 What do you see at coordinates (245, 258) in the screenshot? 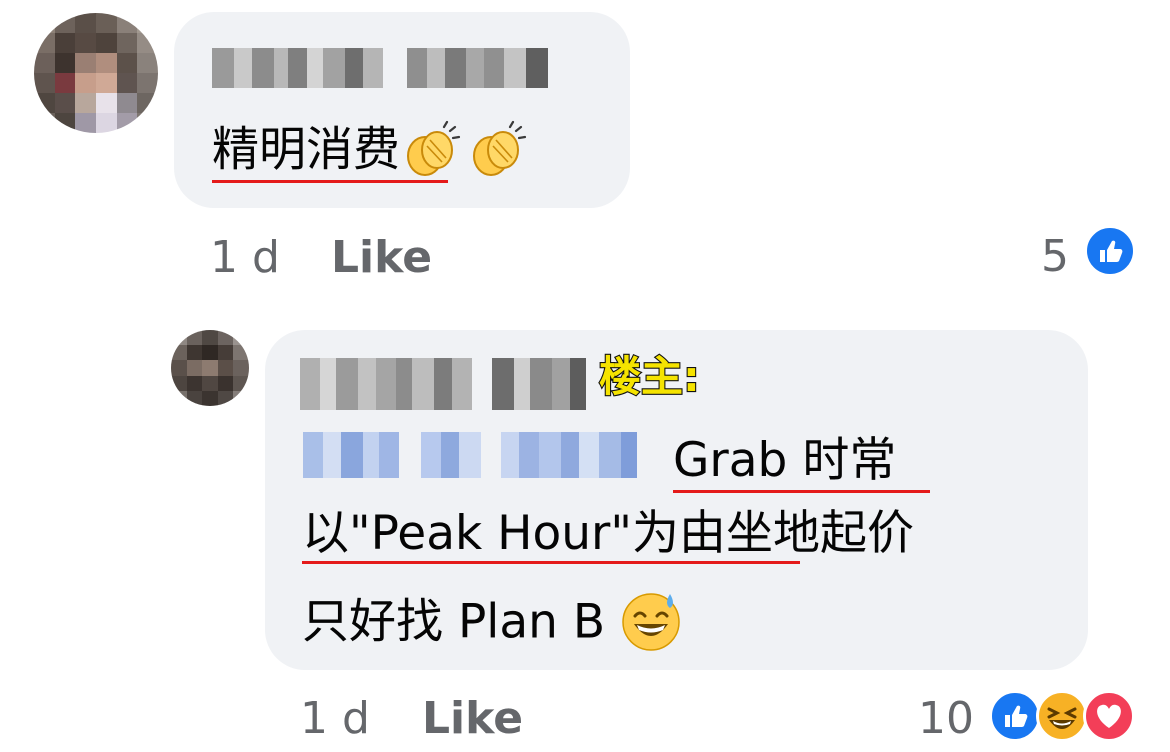
I see `comment-time-1: 1 d` at bounding box center [245, 258].